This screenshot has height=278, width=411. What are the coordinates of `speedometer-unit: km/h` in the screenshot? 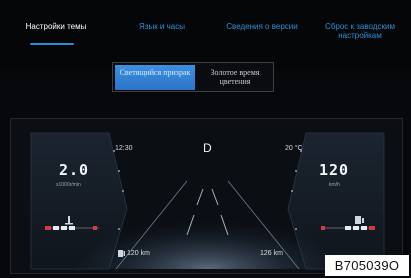 It's located at (334, 185).